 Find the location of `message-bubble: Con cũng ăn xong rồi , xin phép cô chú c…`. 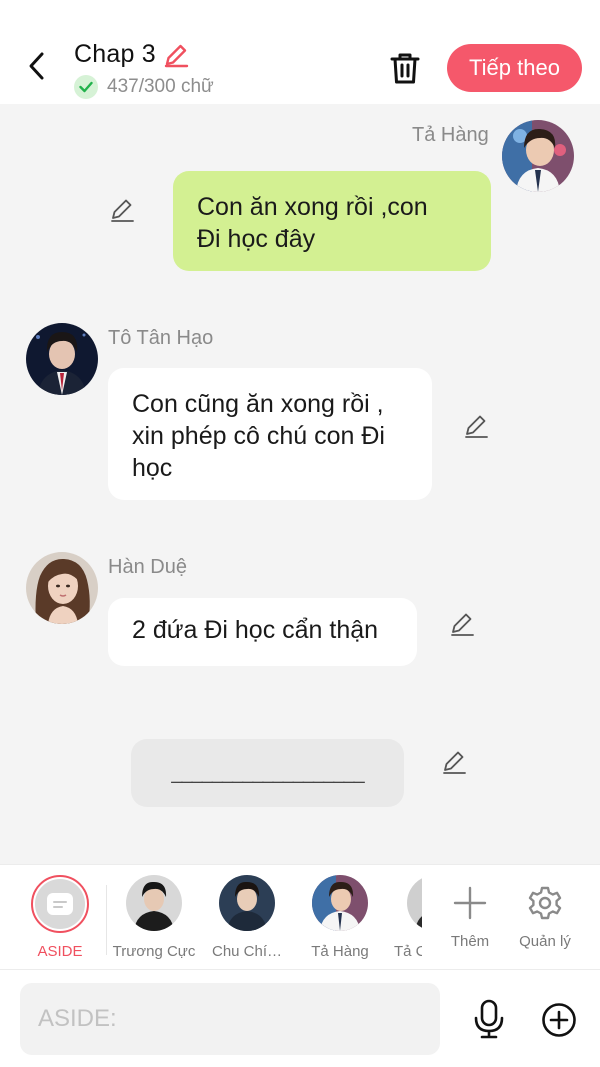

message-bubble: Con cũng ăn xong rồi , xin phép cô chú c… is located at coordinates (270, 434).